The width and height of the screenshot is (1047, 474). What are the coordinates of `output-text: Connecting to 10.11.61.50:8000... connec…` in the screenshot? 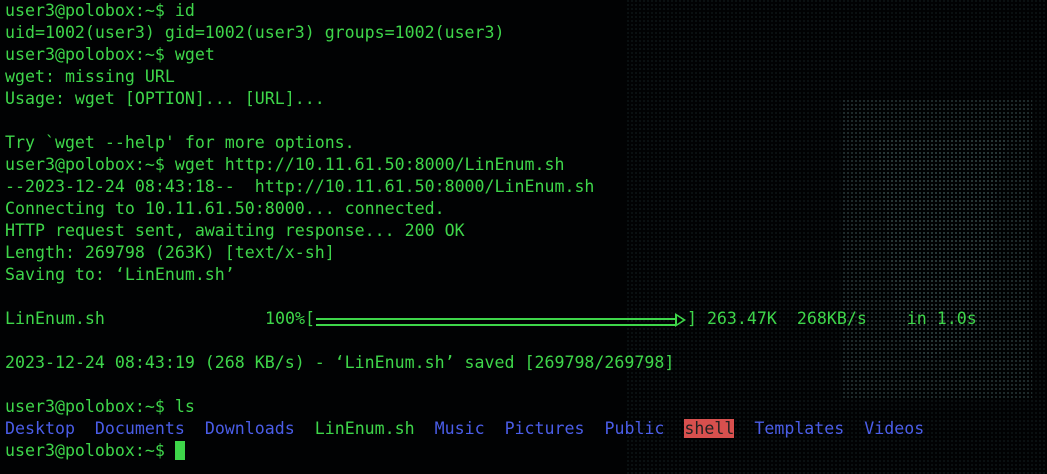 It's located at (225, 208).